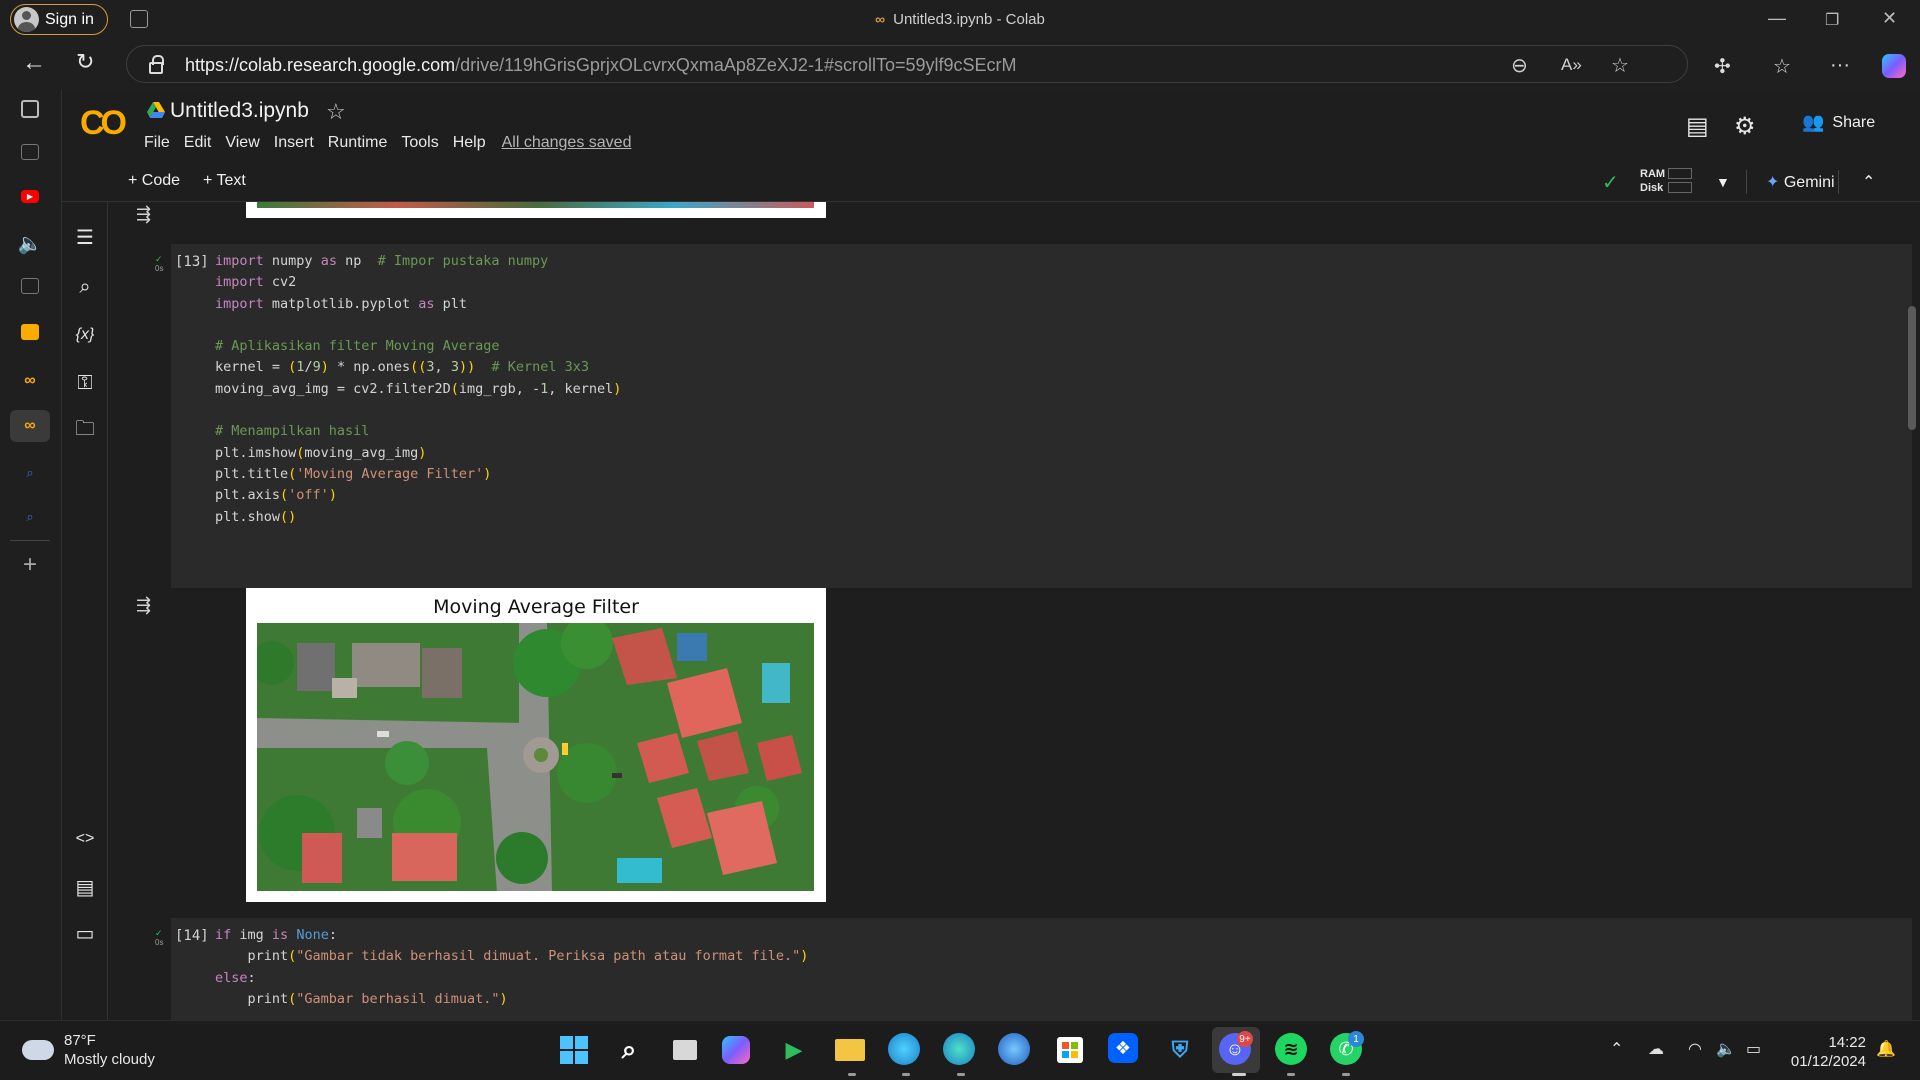  I want to click on slides-icon, so click(30, 332).